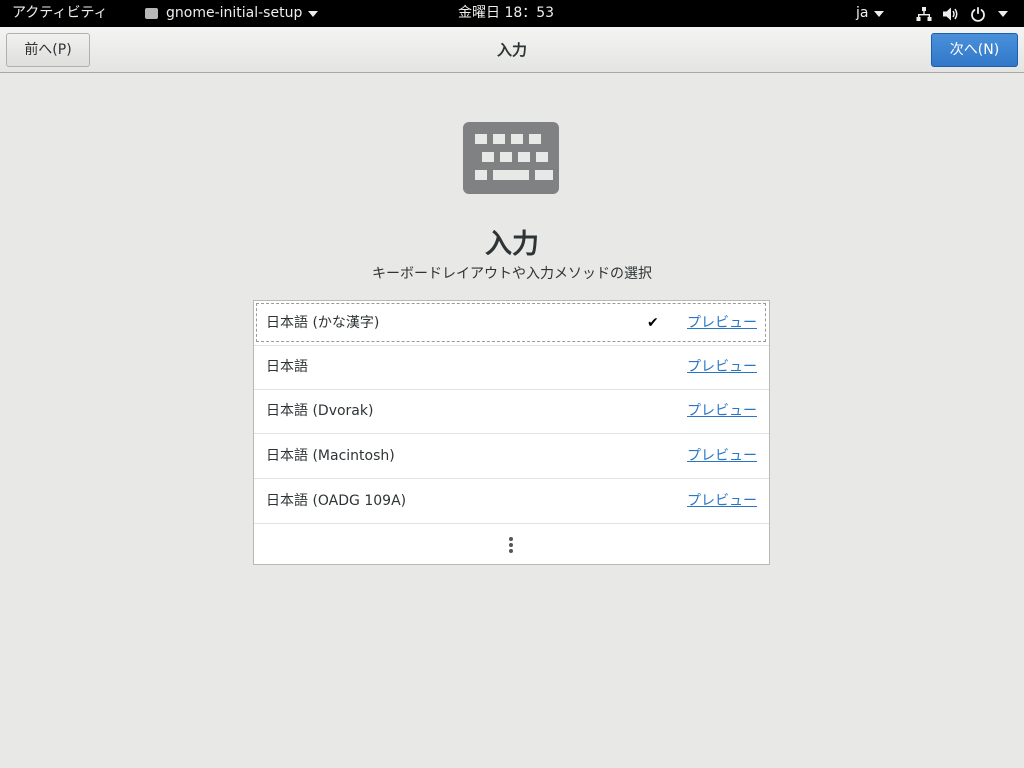  I want to click on list-item: 日本語 プレビュー, so click(511, 367).